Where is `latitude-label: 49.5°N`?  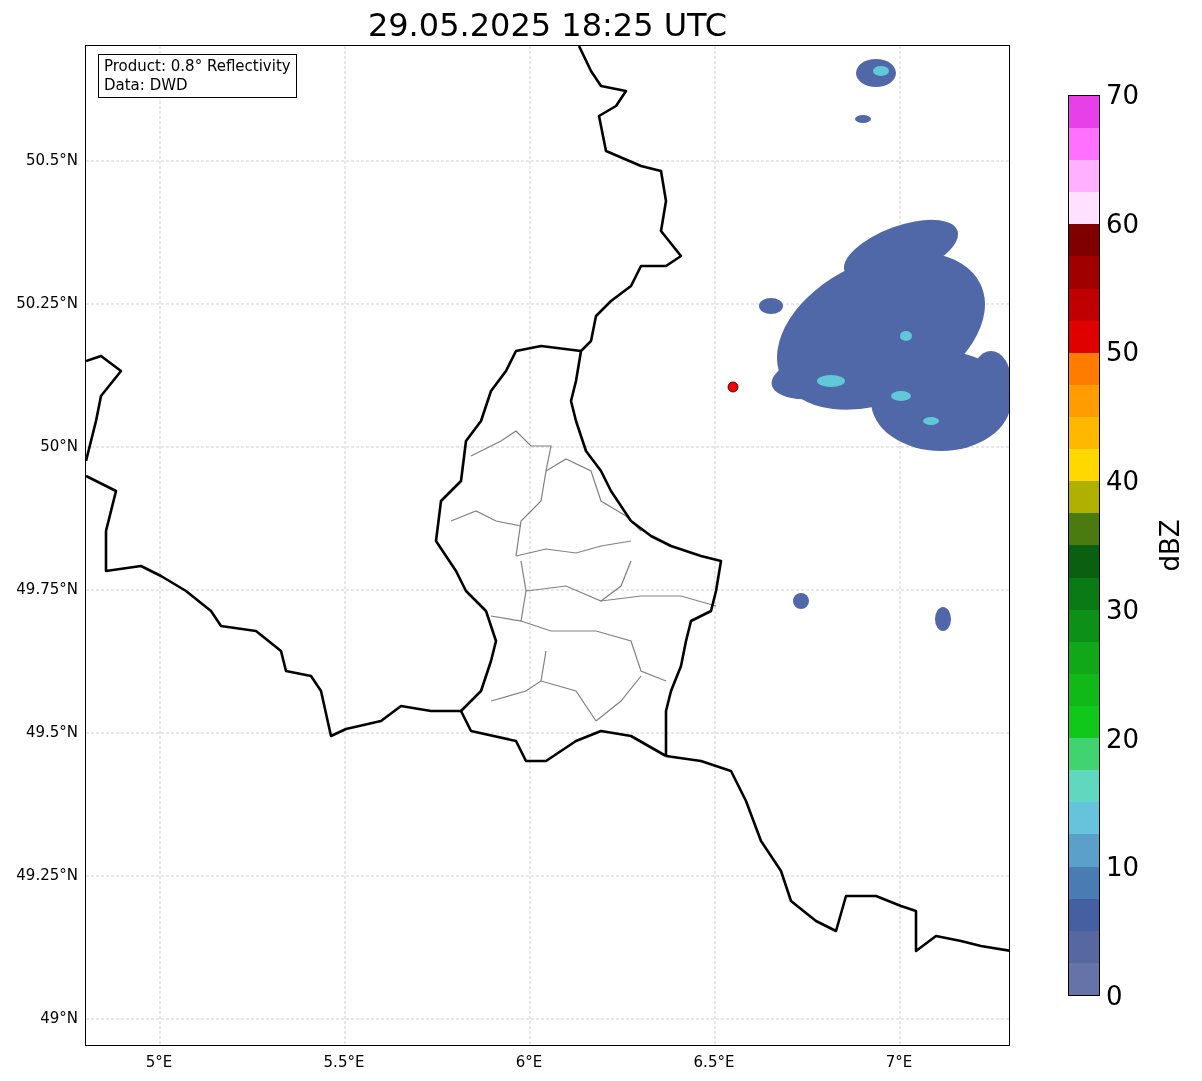 latitude-label: 49.5°N is located at coordinates (51, 732).